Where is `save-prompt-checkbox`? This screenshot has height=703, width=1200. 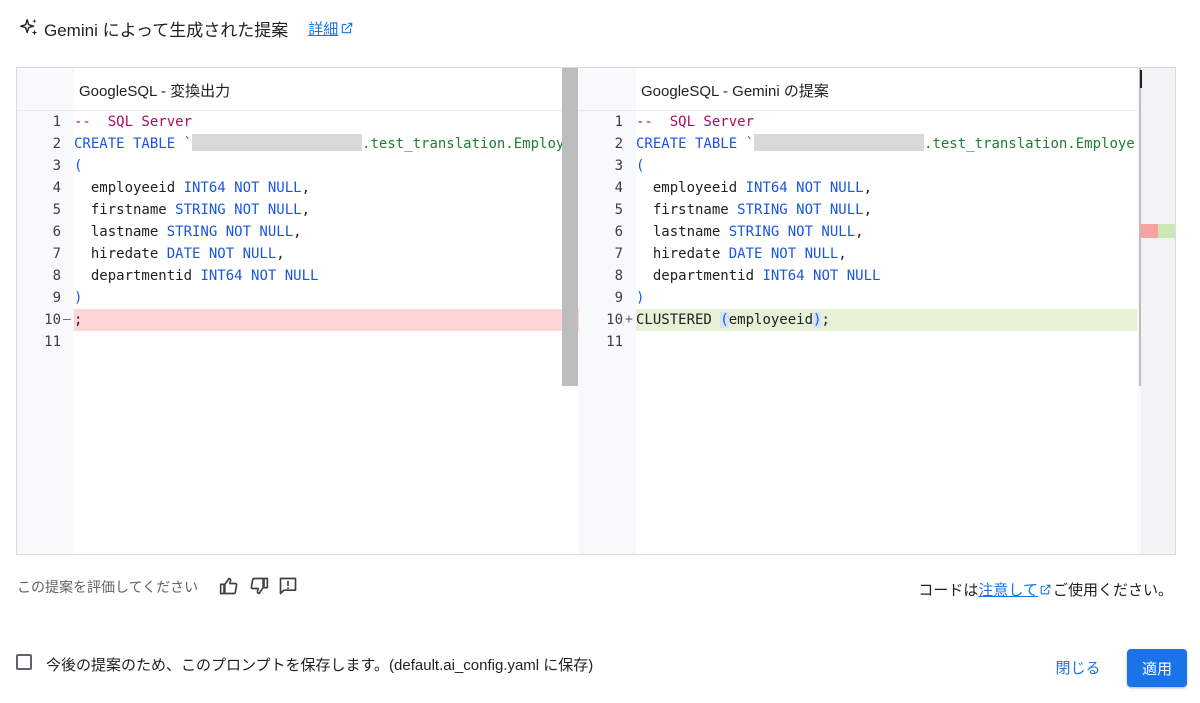 save-prompt-checkbox is located at coordinates (24, 662).